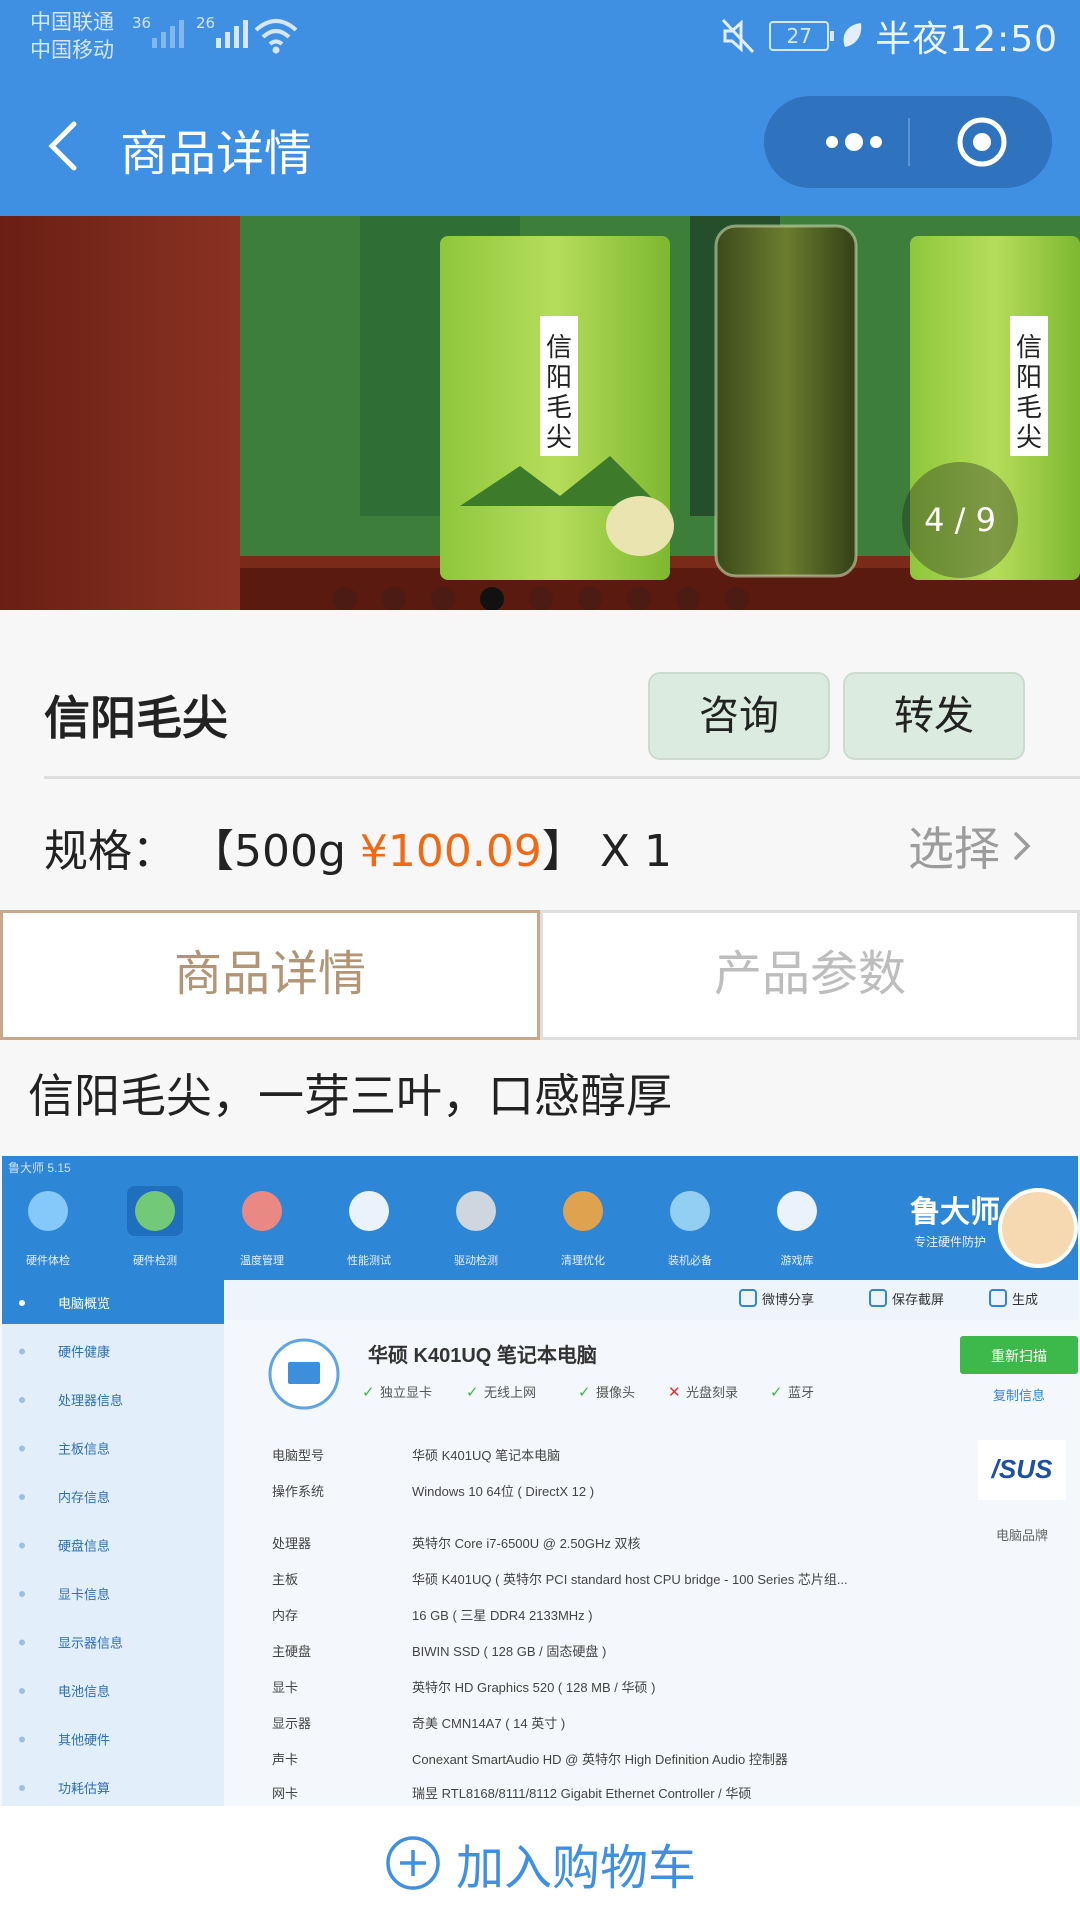 This screenshot has height=1920, width=1080. Describe the element at coordinates (1022, 1535) in the screenshot. I see `vendor-label: 电脑品牌` at that location.